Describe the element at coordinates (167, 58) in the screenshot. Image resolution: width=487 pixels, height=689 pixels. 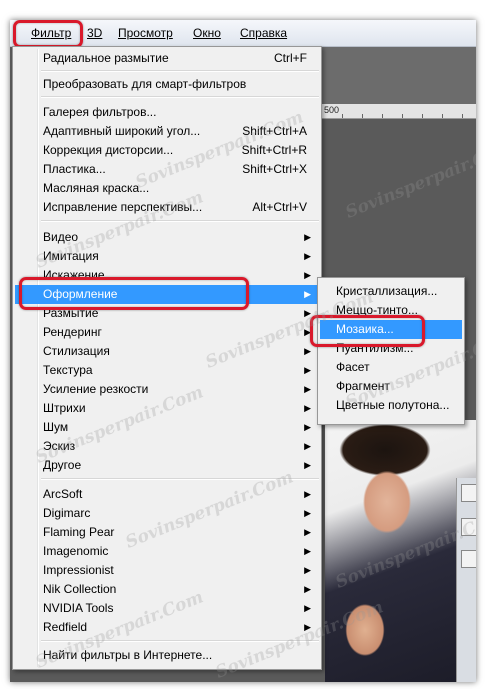
I see `filter-item-radial-blur: Радиальное размытие Ctrl+F` at that location.